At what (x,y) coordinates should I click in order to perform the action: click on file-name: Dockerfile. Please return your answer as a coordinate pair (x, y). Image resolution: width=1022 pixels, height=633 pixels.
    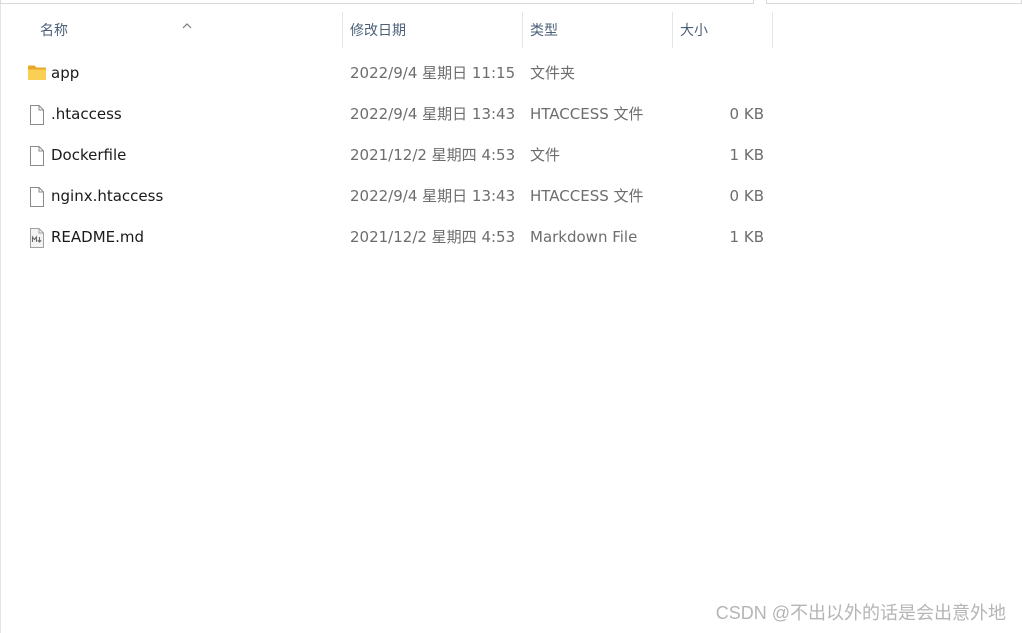
    Looking at the image, I should click on (89, 155).